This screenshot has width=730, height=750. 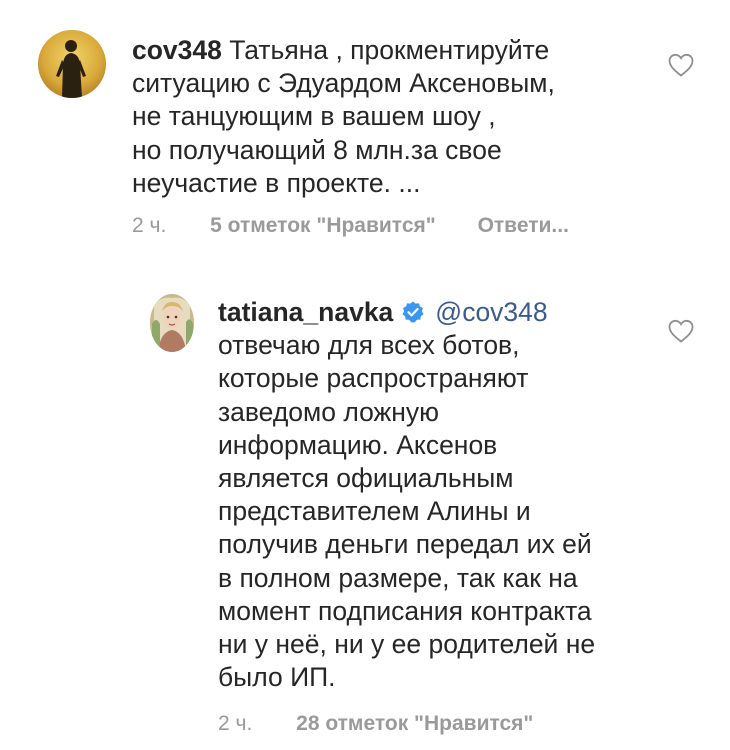 What do you see at coordinates (277, 677) in the screenshot?
I see `comment-line: было ИП.` at bounding box center [277, 677].